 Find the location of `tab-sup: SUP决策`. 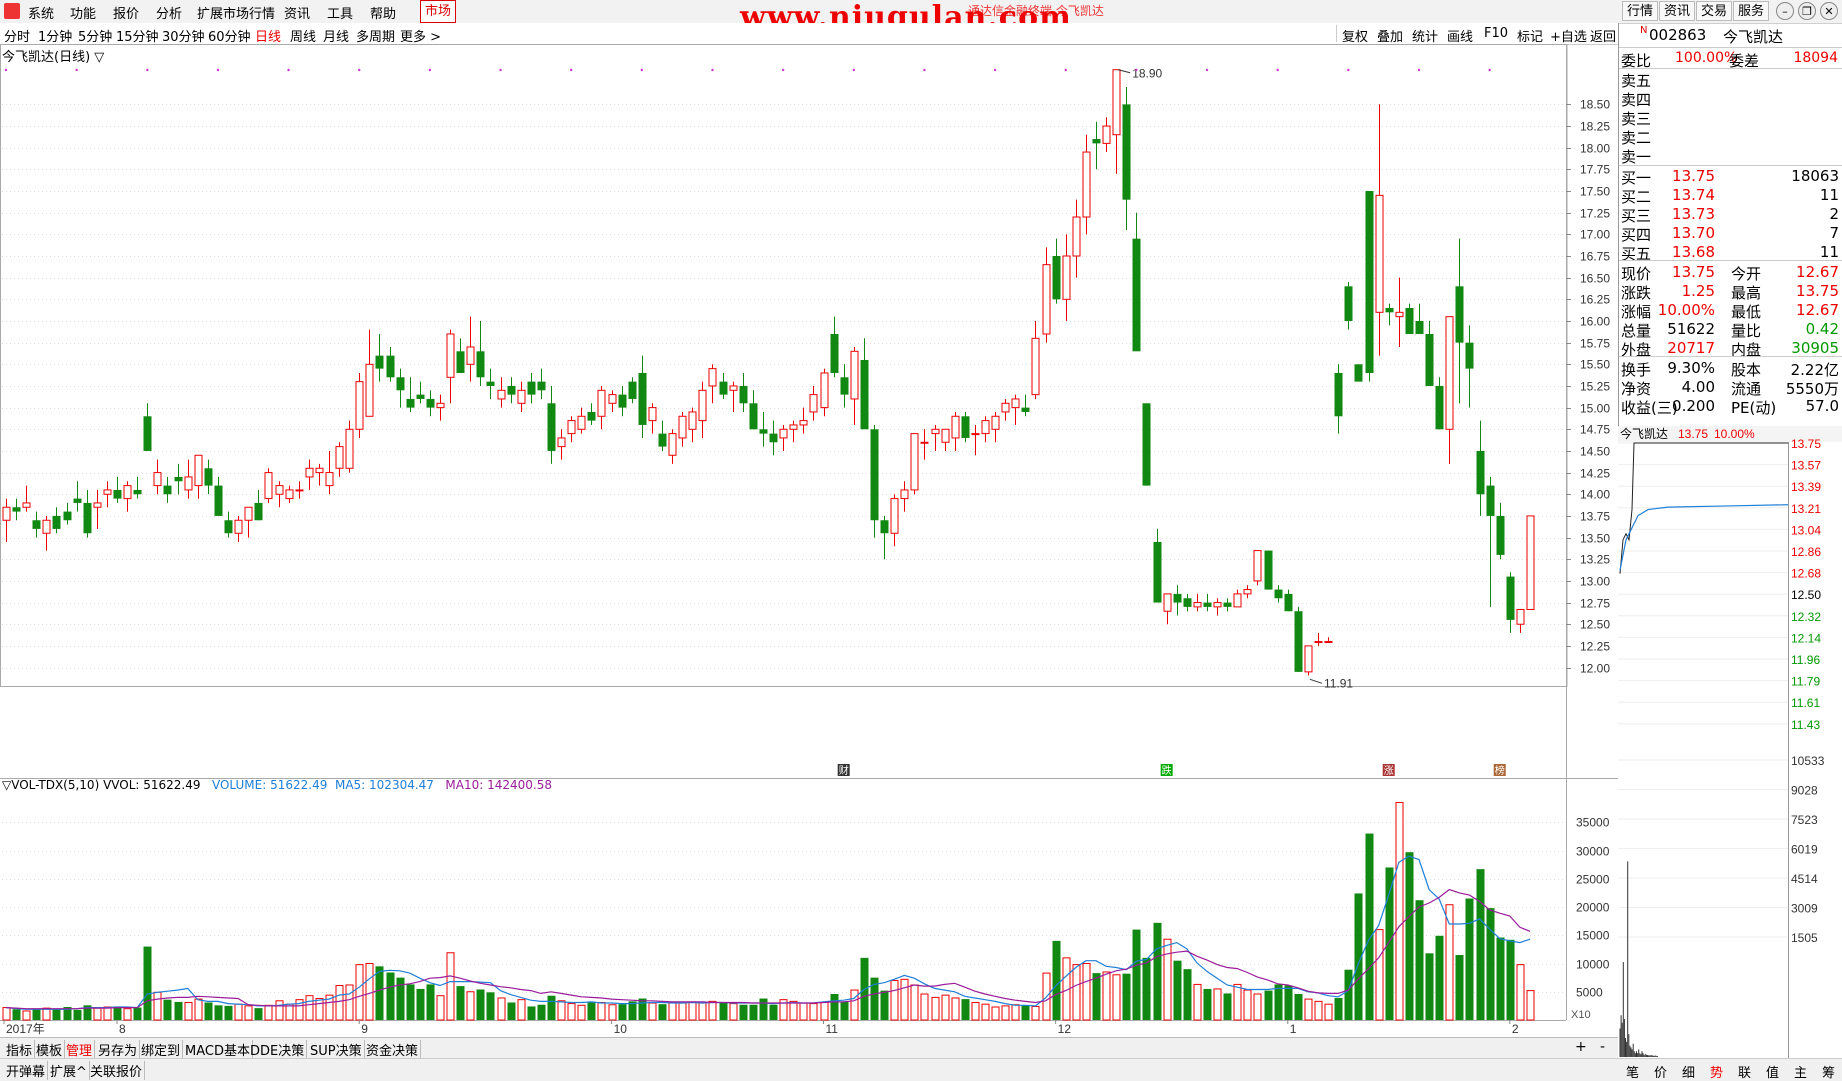

tab-sup: SUP决策 is located at coordinates (336, 1049).